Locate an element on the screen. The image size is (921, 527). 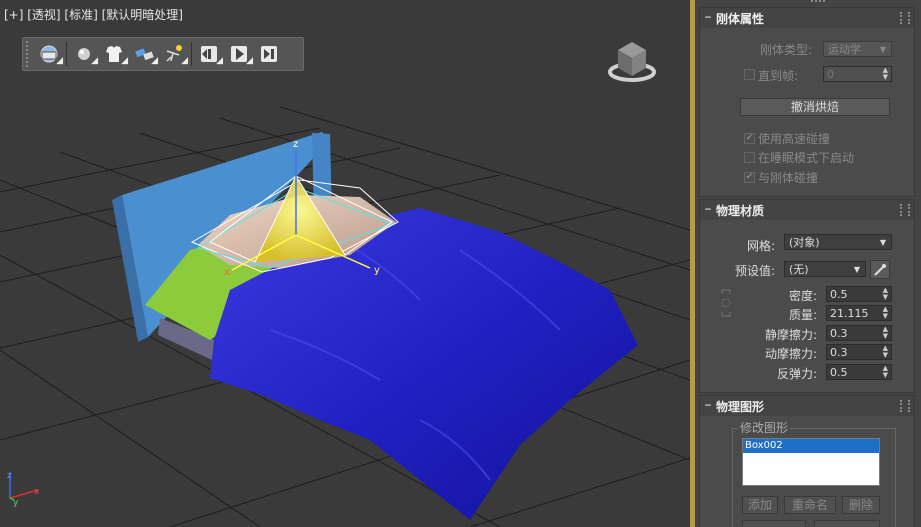
static-friction-value: 0.3 is located at coordinates (839, 333).